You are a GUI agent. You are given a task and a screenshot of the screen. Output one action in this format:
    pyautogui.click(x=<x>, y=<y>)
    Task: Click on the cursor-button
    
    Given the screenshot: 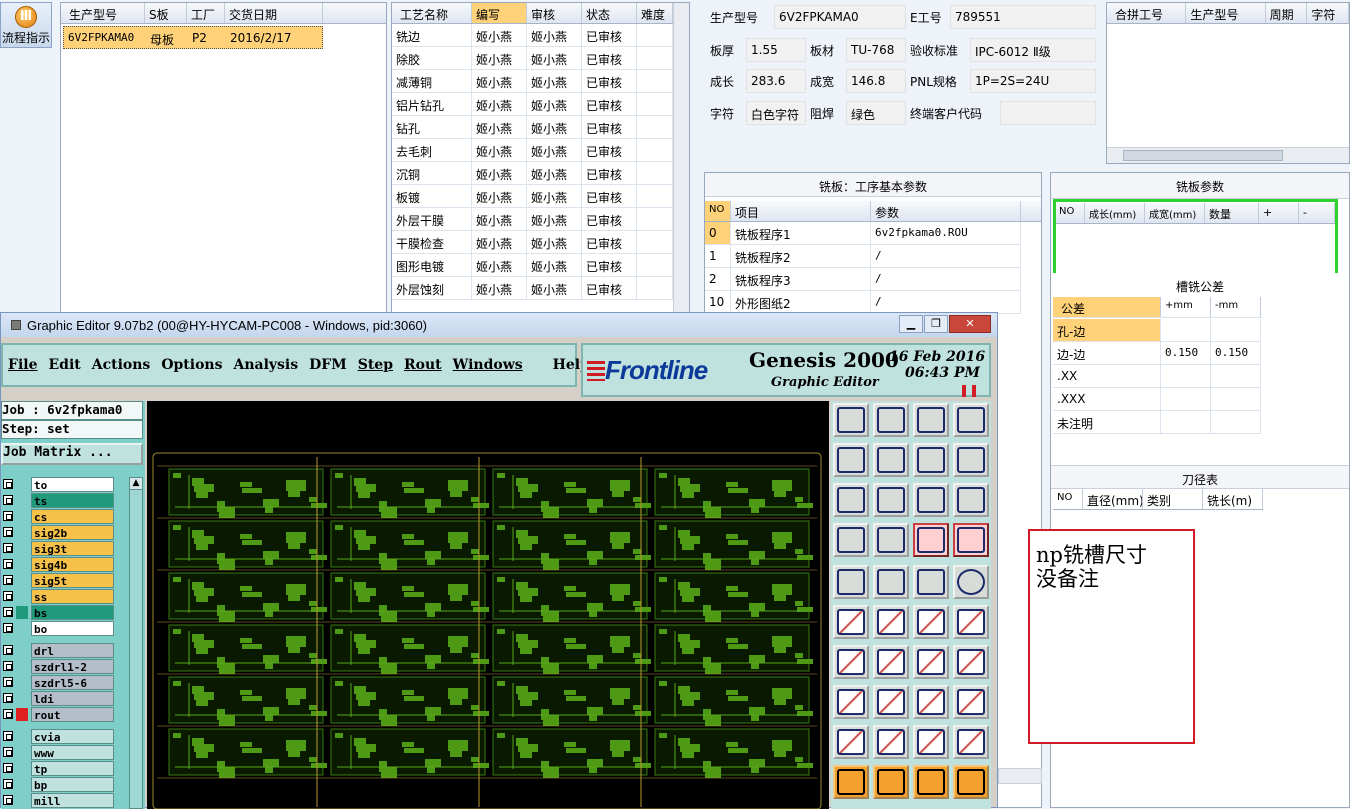 What is the action you would take?
    pyautogui.click(x=851, y=782)
    